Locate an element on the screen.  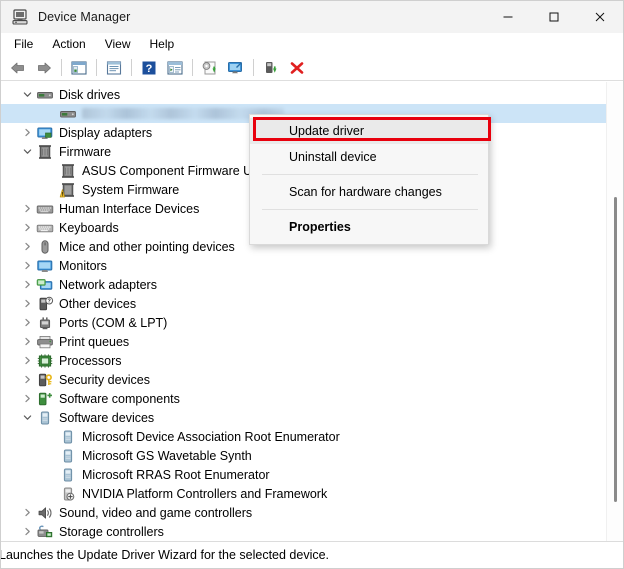
uninstall-device-icon is located at coordinates (297, 68).